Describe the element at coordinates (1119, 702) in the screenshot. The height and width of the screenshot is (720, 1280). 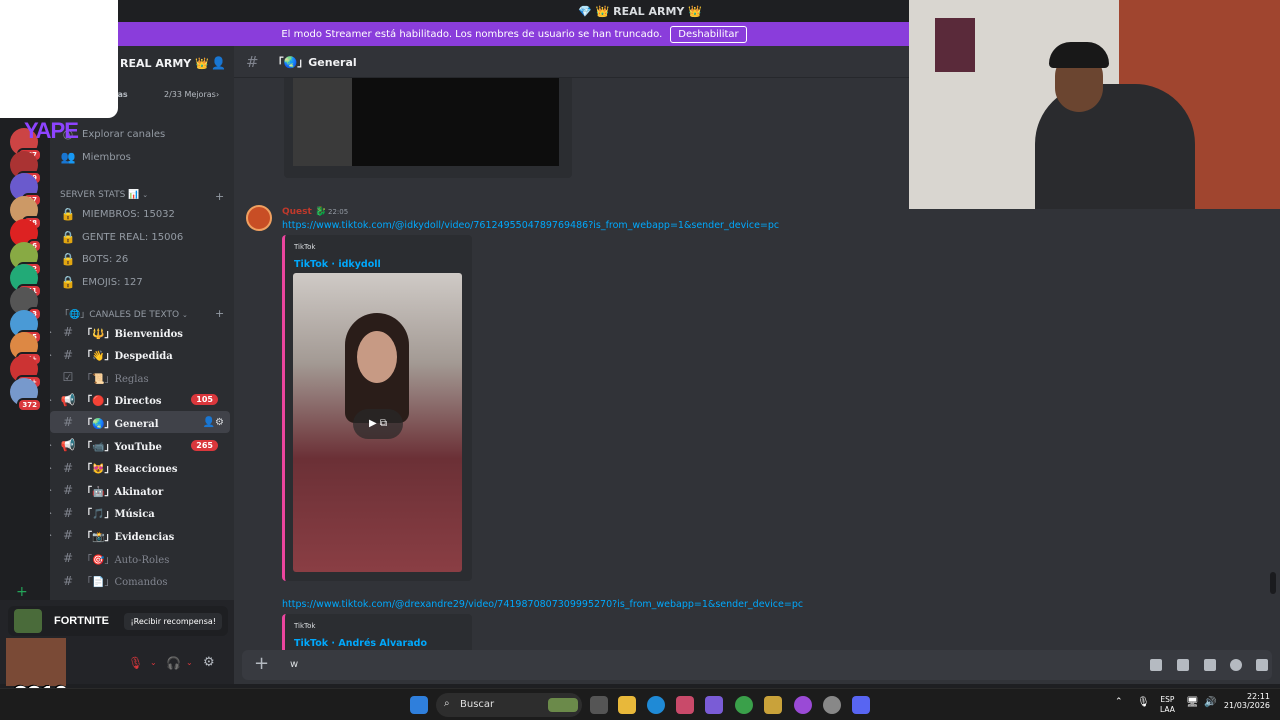
I see `tray-chevron-icon: ⌃` at that location.